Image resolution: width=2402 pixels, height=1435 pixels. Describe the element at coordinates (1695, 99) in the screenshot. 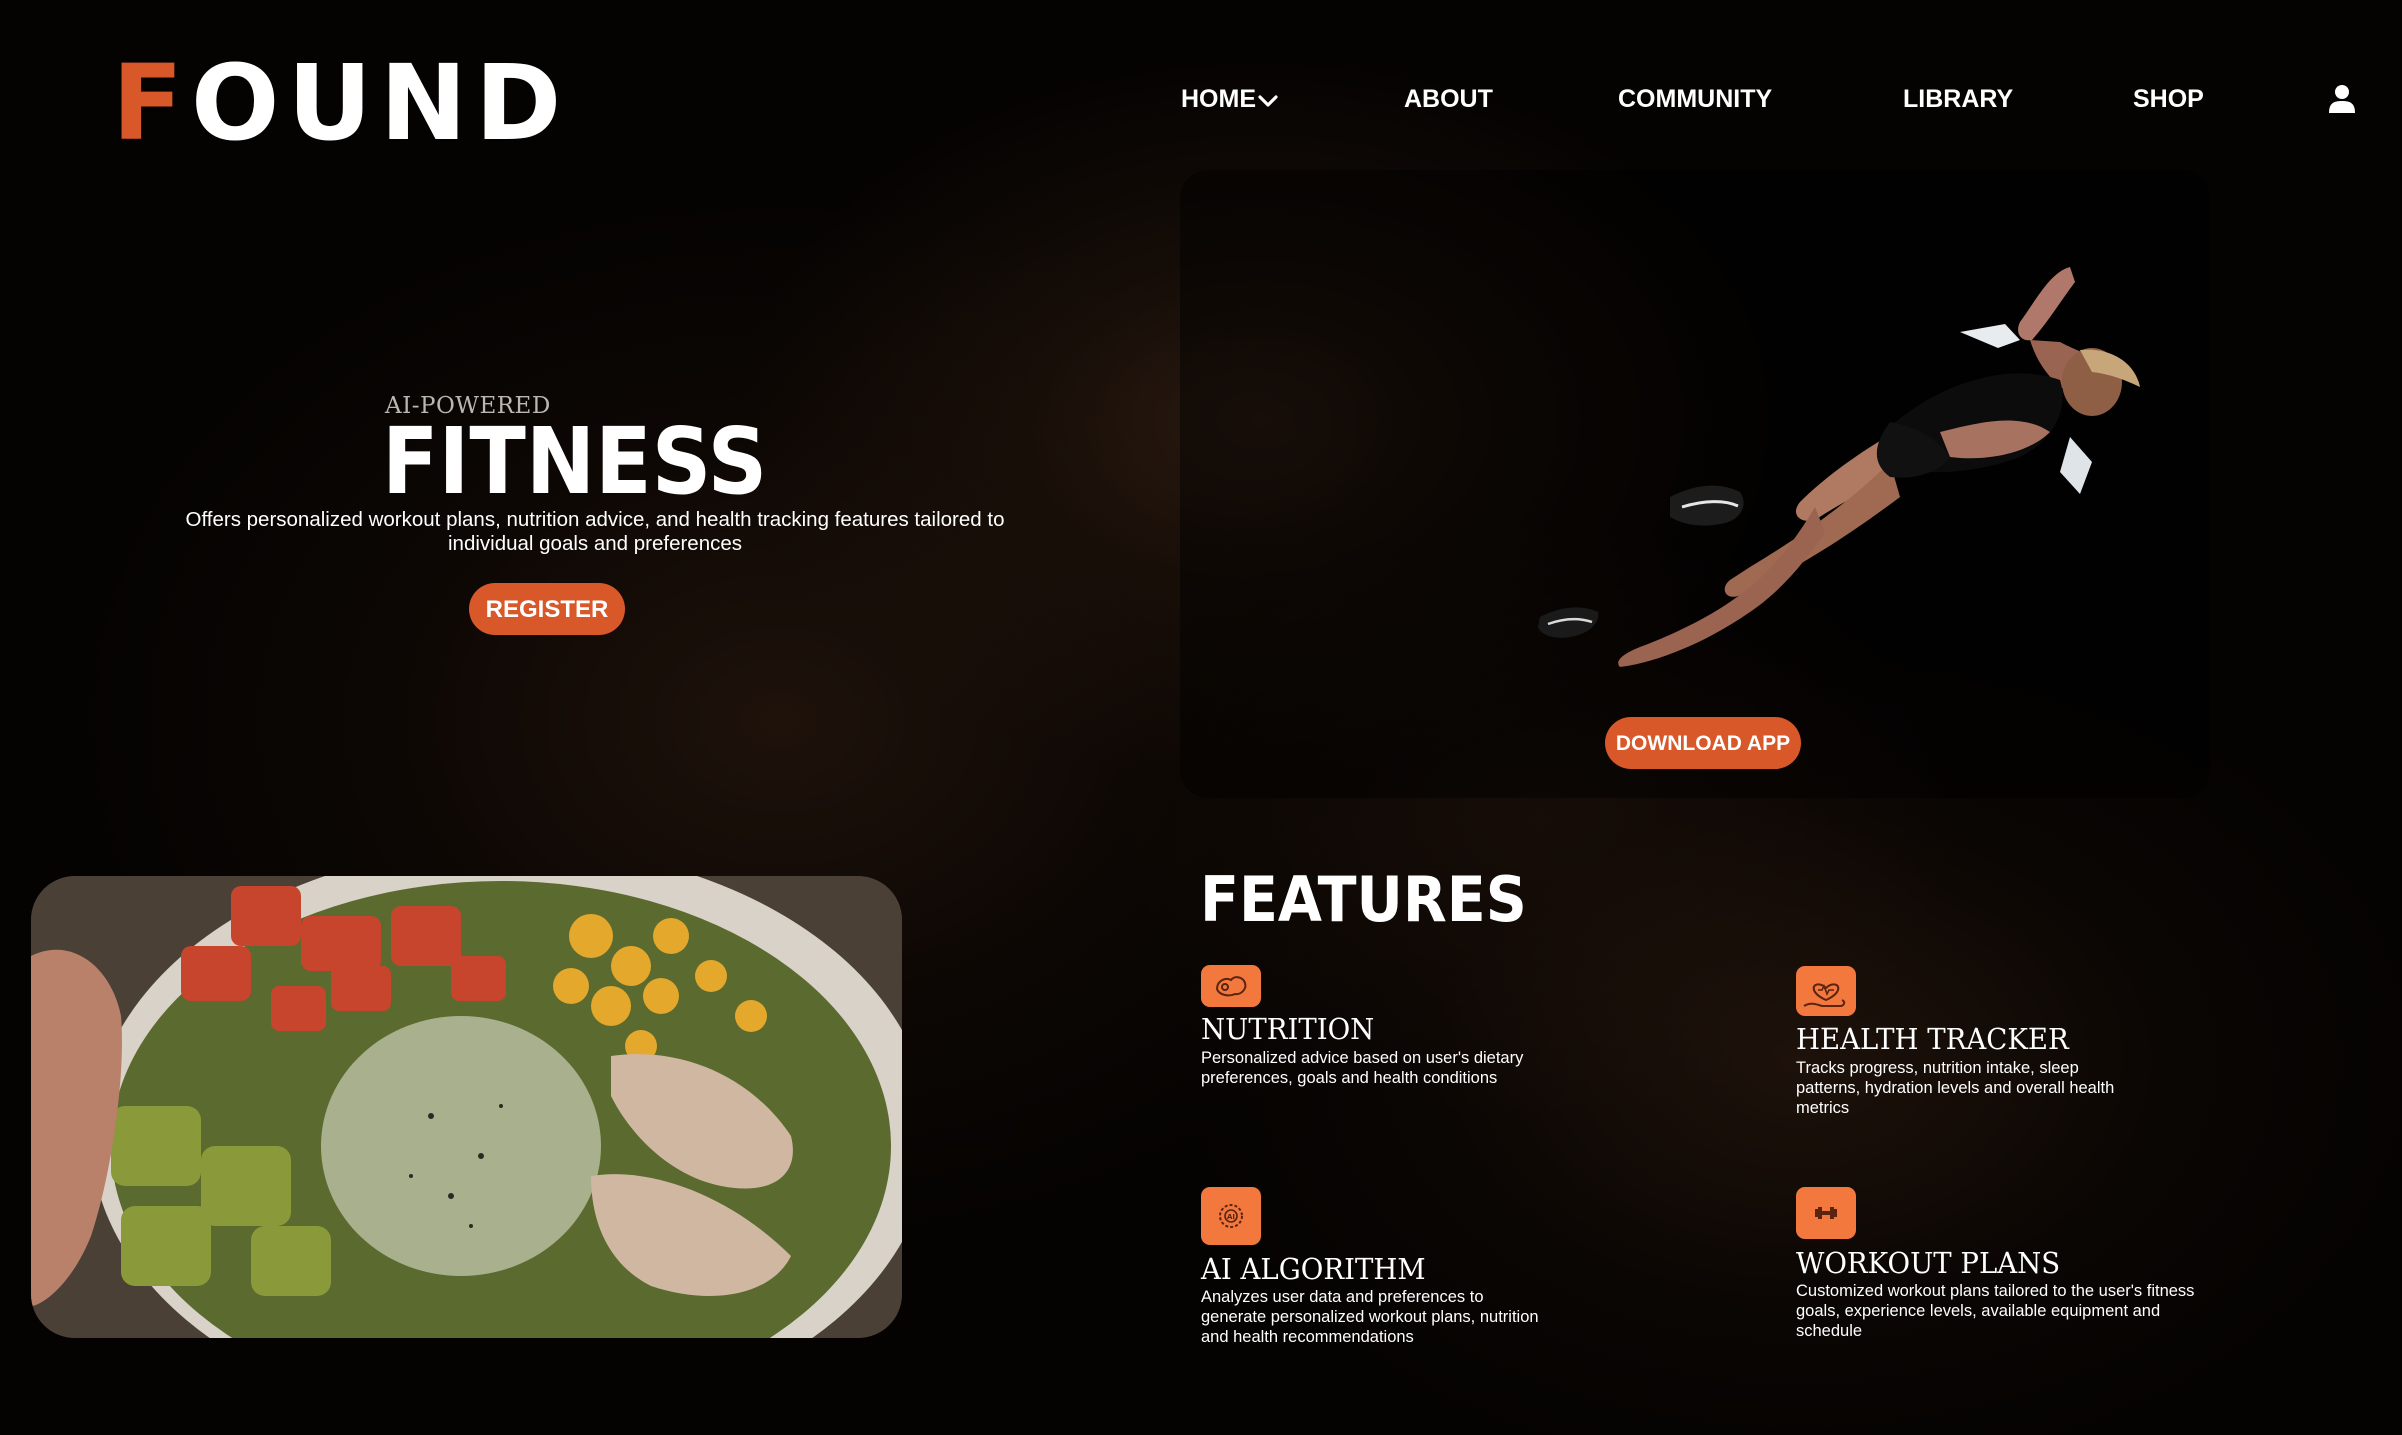

I see `nav-community: COMMUNITY` at that location.